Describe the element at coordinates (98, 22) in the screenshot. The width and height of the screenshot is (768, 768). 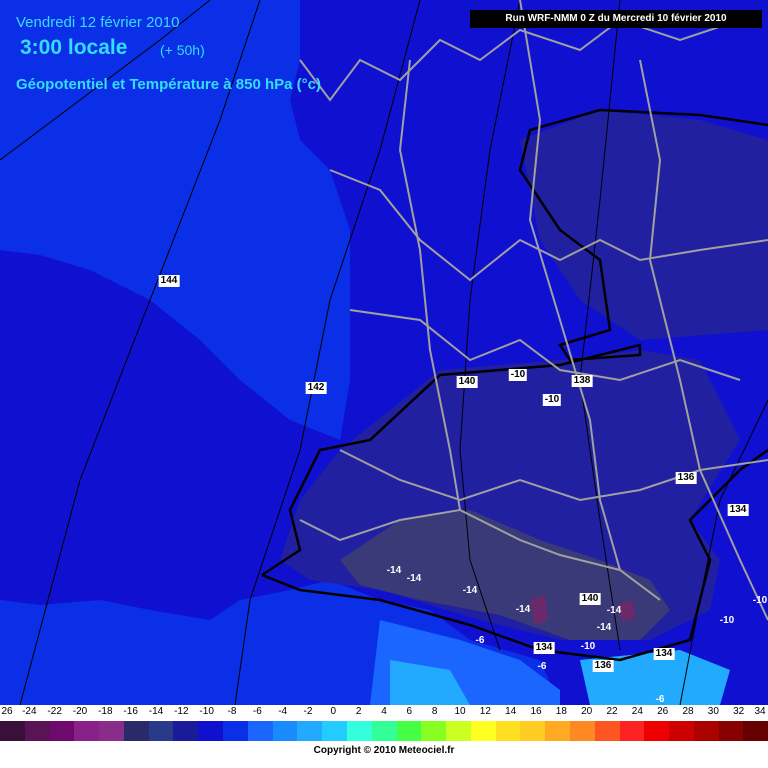
I see `forecast-date: Vendredi 12 février 2010` at that location.